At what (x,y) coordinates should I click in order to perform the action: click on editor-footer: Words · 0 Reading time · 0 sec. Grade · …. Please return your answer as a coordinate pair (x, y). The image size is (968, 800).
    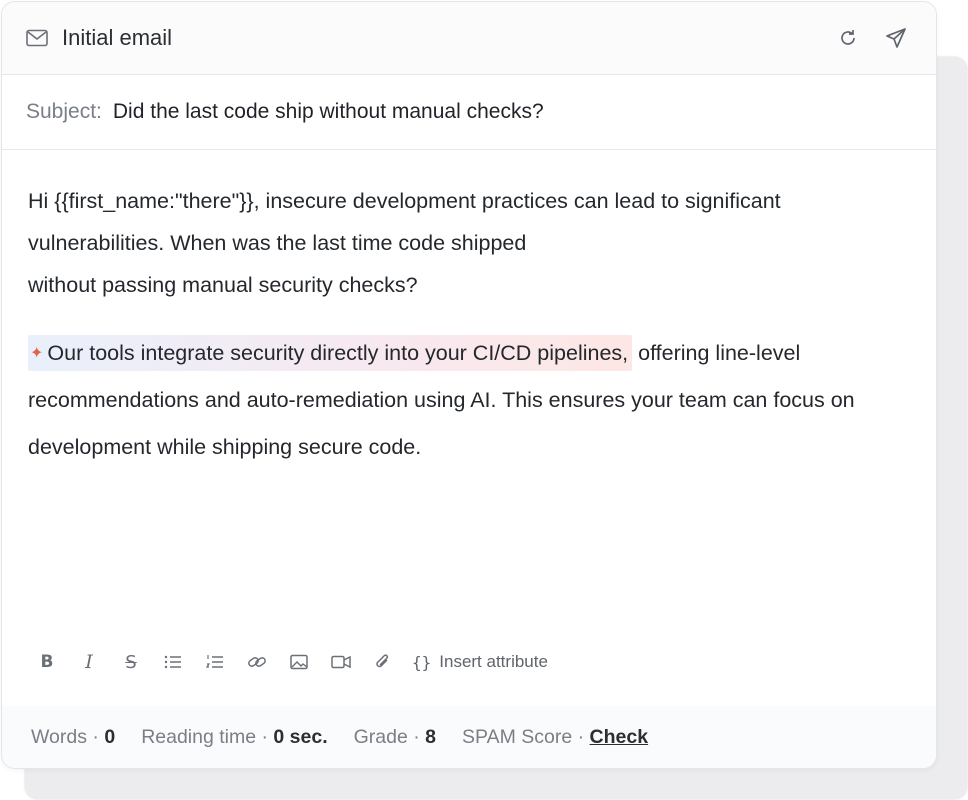
    Looking at the image, I should click on (469, 737).